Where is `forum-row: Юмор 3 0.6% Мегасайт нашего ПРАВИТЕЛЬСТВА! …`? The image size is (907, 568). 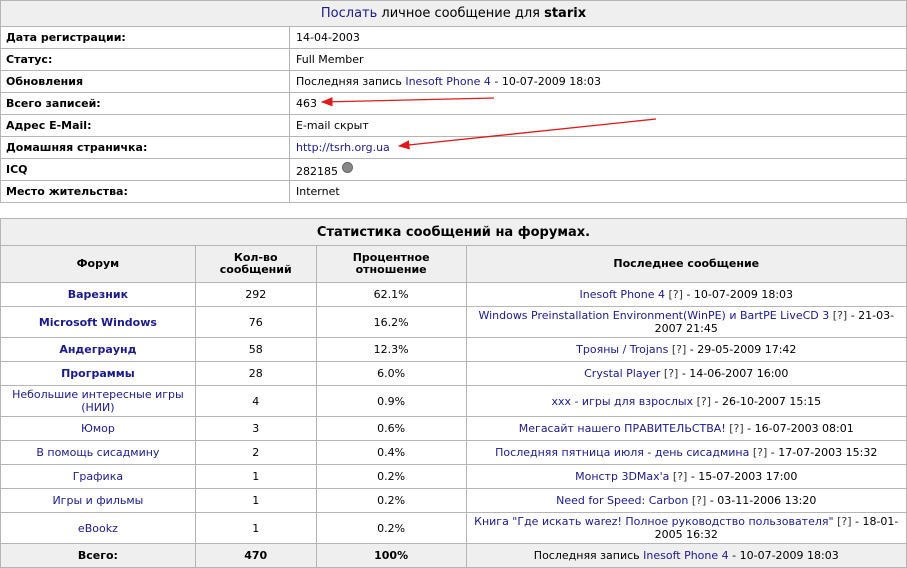
forum-row: Юмор 3 0.6% Мегасайт нашего ПРАВИТЕЛЬСТВА! … is located at coordinates (453, 428).